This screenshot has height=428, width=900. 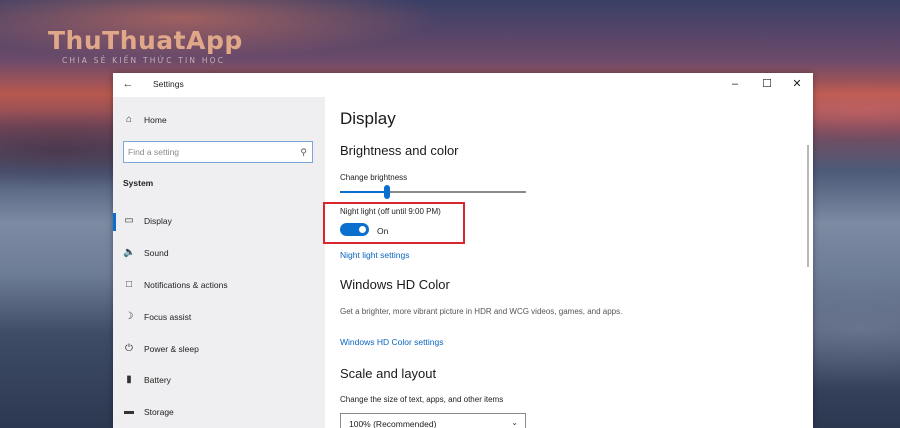 I want to click on toggle-state-label: On, so click(x=383, y=231).